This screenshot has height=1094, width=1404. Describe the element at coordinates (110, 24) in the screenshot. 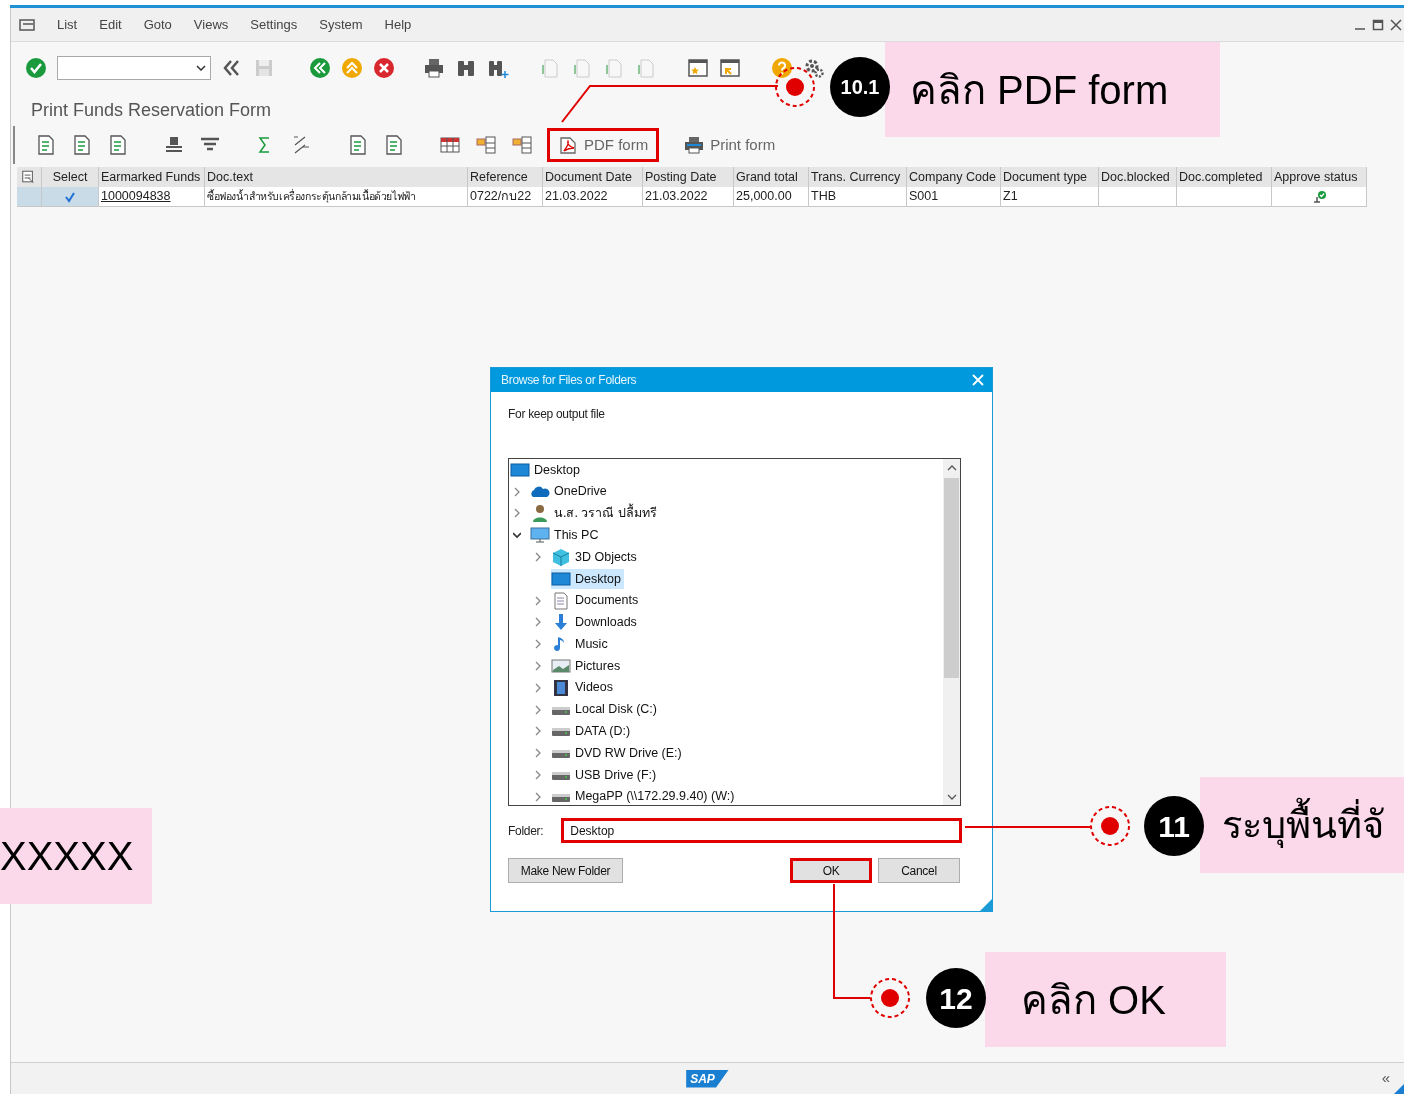

I see `menu-item: Edit` at that location.